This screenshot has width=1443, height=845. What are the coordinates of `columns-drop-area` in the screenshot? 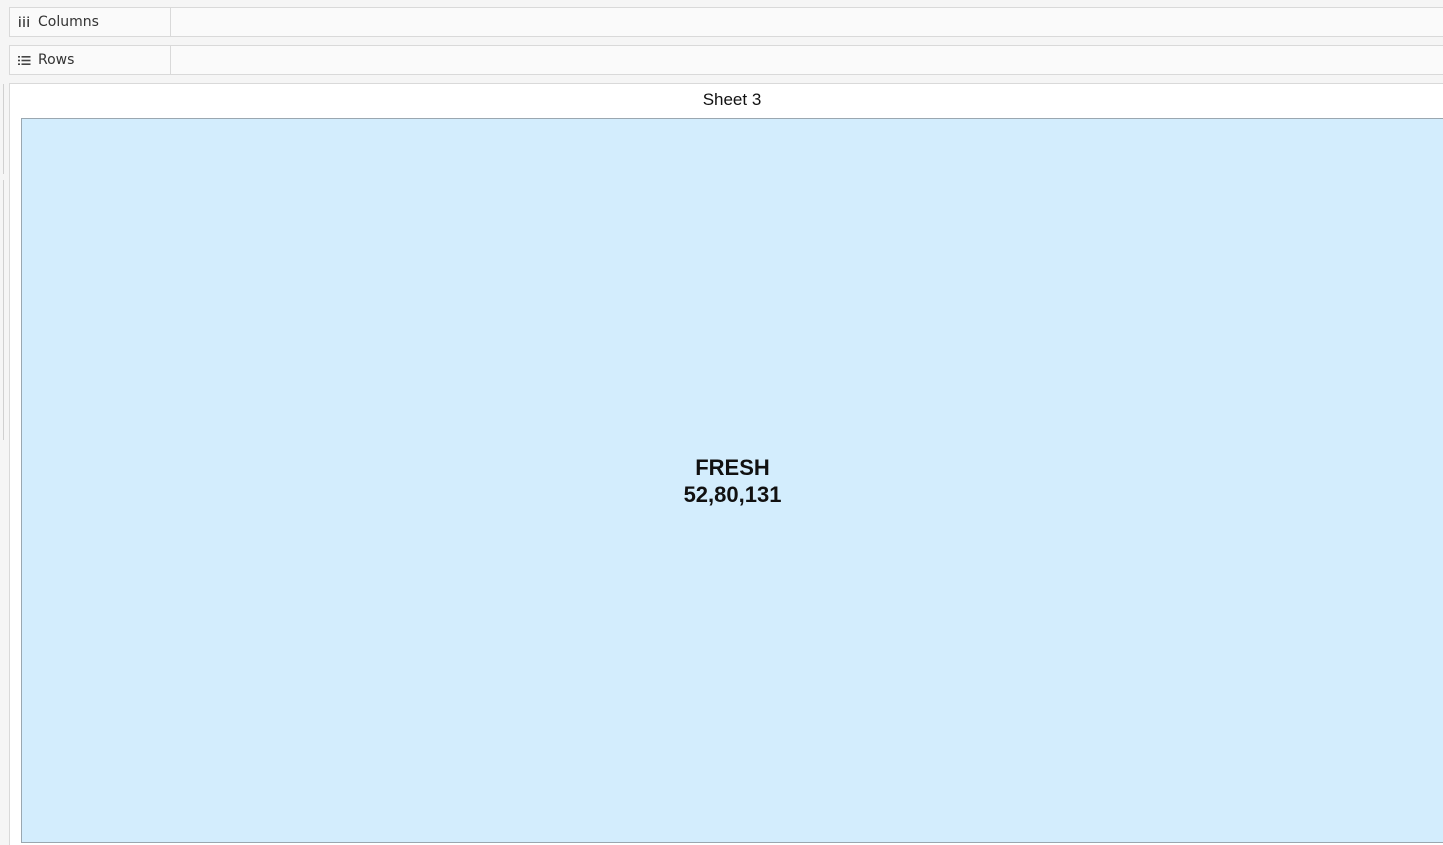 It's located at (806, 22).